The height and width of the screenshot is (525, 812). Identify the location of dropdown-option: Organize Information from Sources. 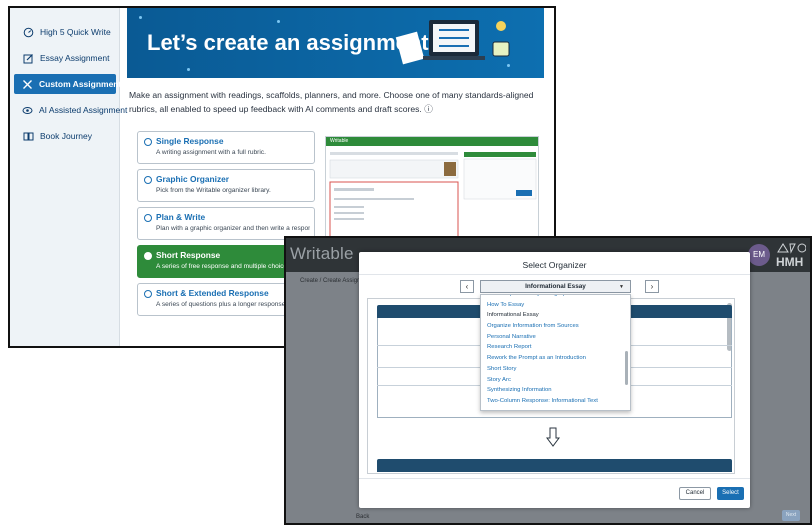
(551, 326).